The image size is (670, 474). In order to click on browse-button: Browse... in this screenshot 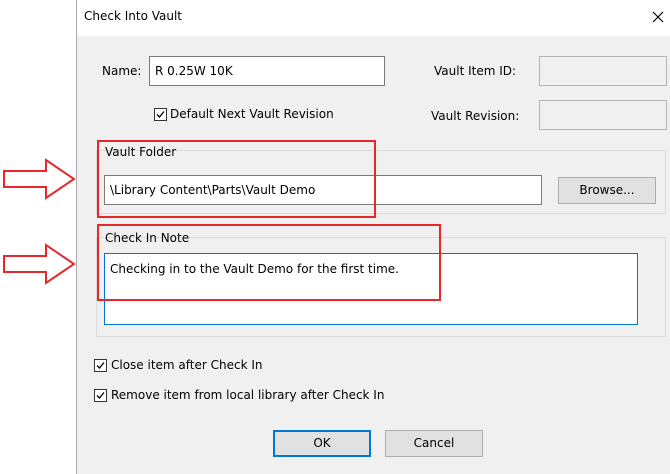, I will do `click(607, 190)`.